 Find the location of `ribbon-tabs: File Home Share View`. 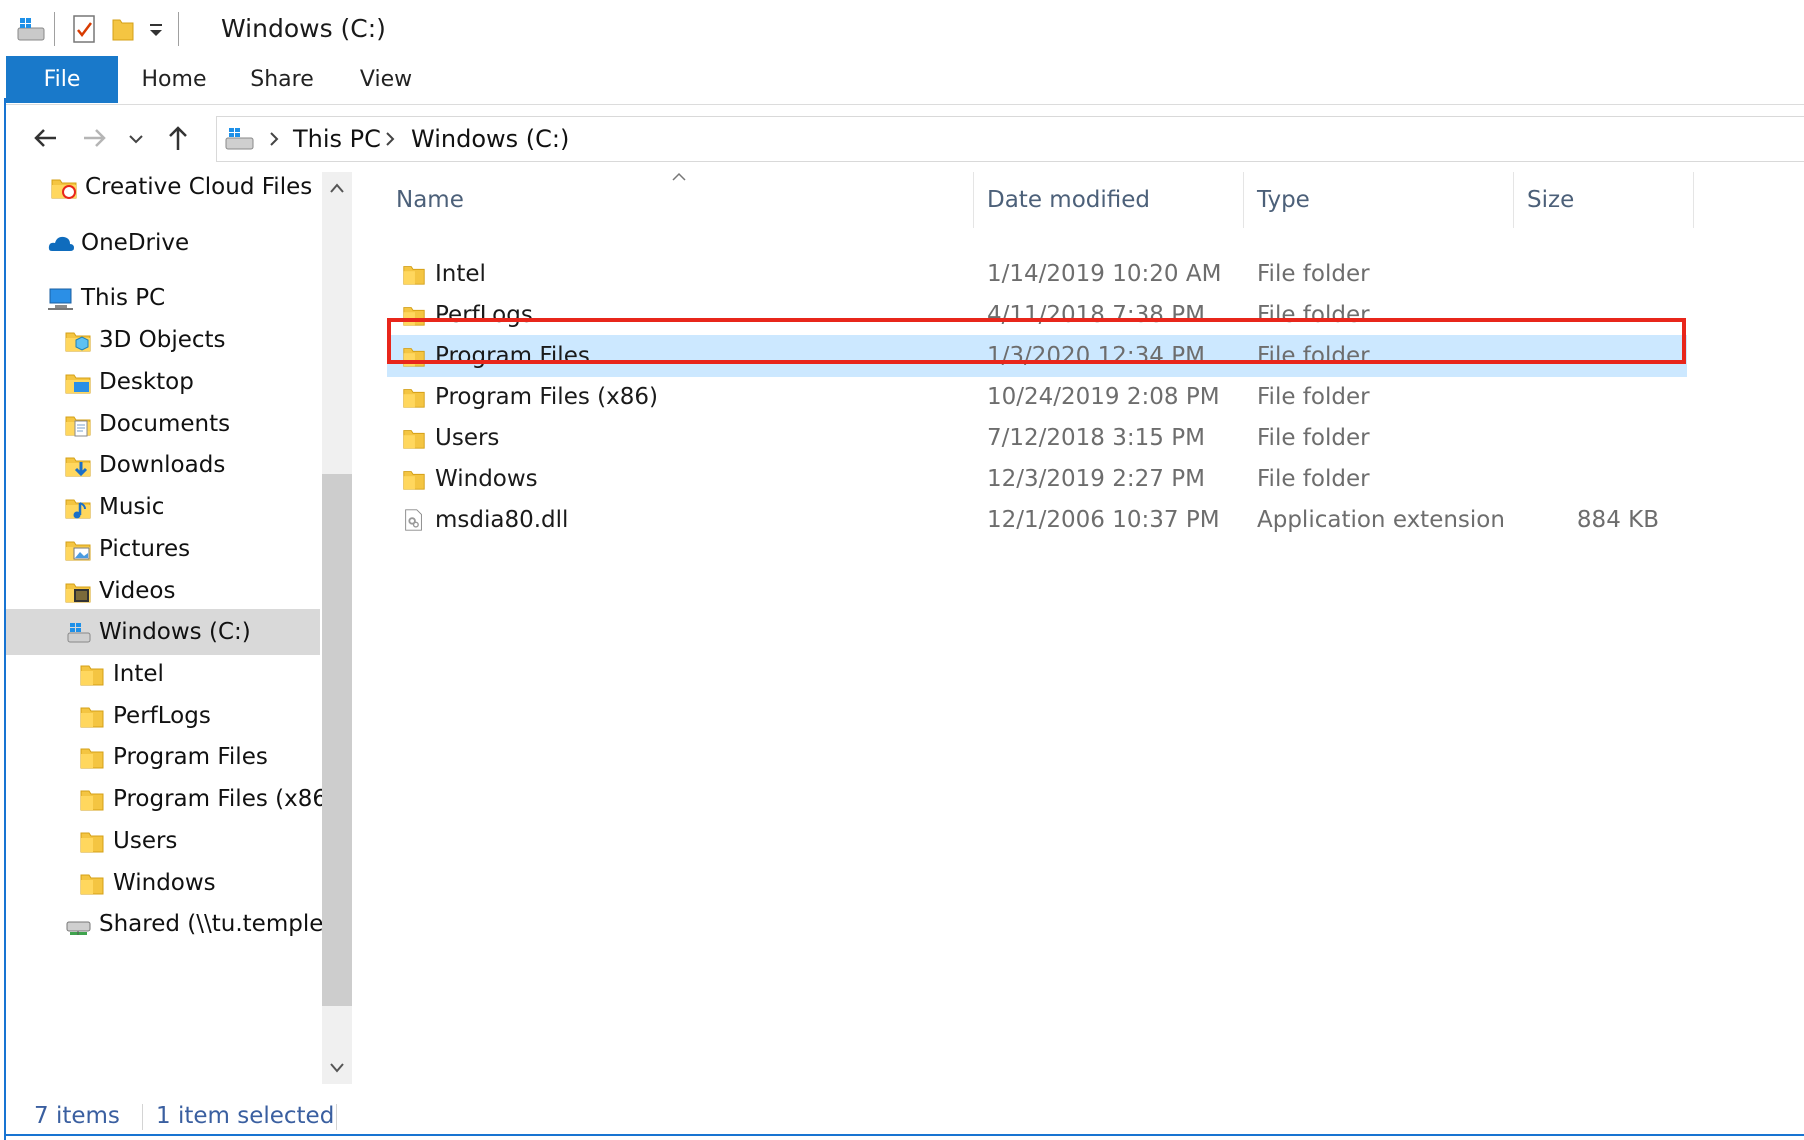

ribbon-tabs: File Home Share View is located at coordinates (905, 80).